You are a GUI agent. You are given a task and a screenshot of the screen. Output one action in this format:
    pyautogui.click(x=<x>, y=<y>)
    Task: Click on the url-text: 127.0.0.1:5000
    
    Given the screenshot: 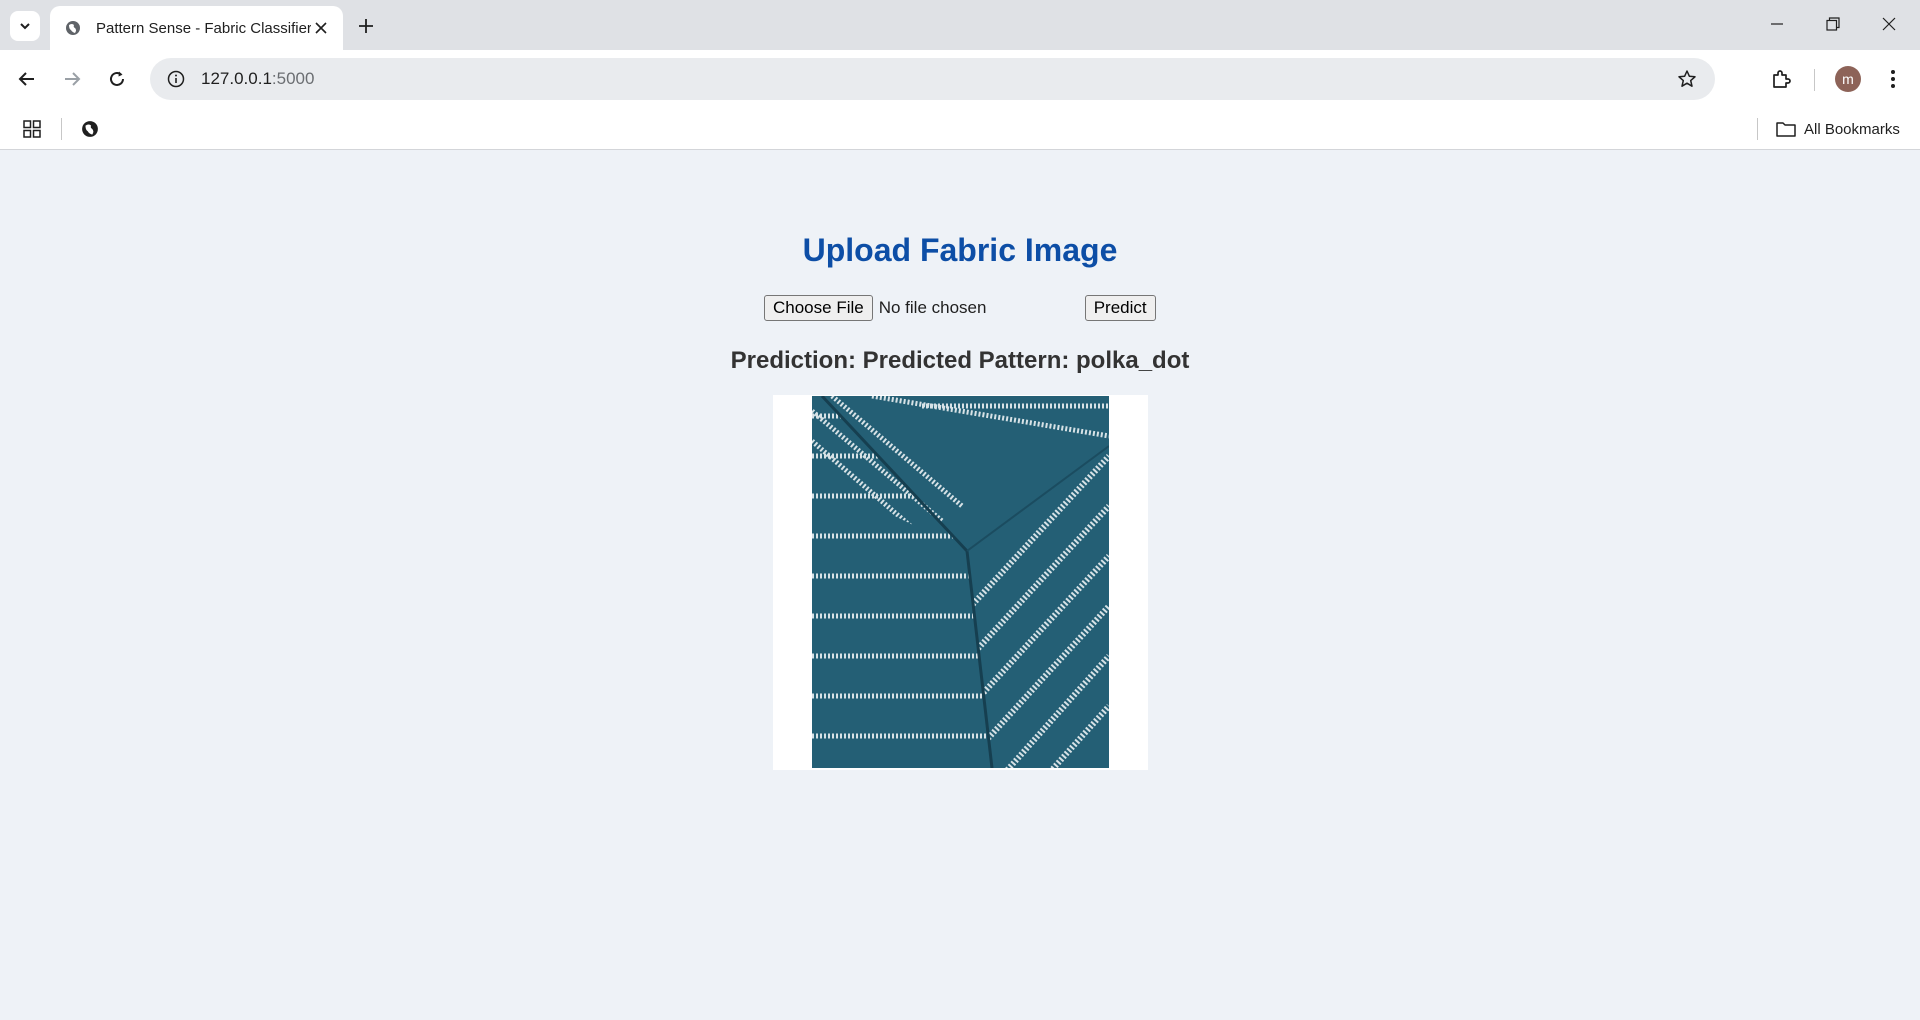 What is the action you would take?
    pyautogui.click(x=257, y=79)
    